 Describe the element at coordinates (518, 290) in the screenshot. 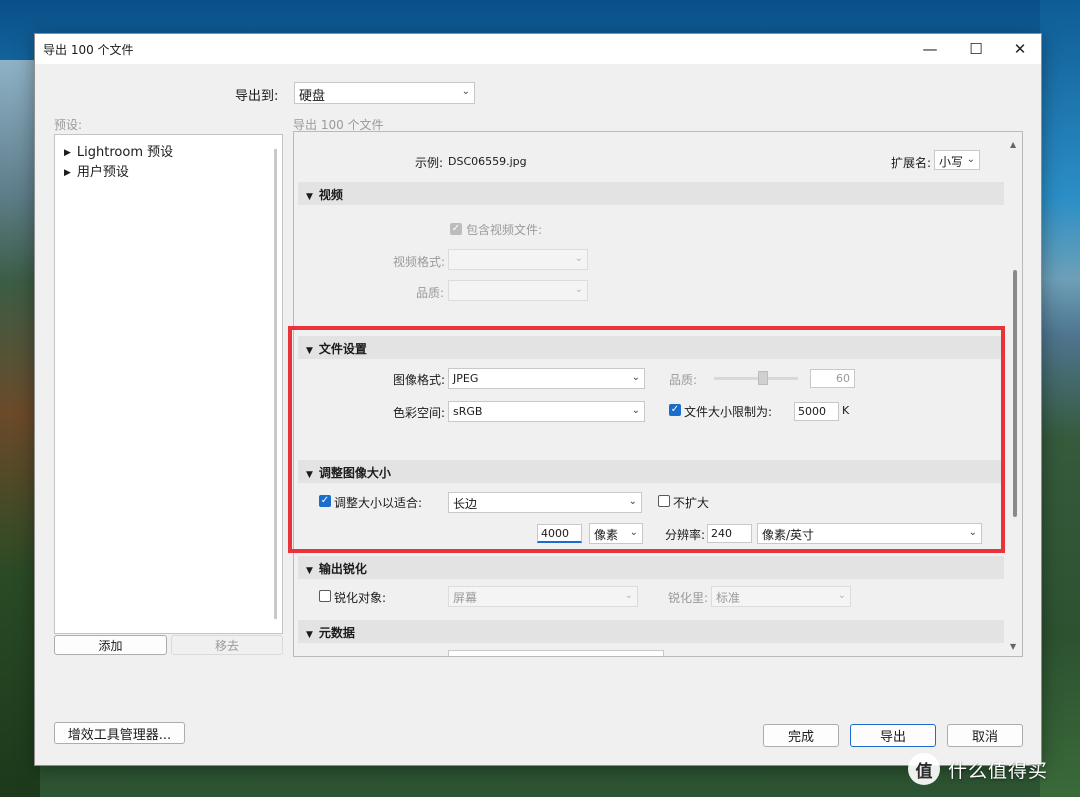

I see `video-quality-select: ⌄` at that location.